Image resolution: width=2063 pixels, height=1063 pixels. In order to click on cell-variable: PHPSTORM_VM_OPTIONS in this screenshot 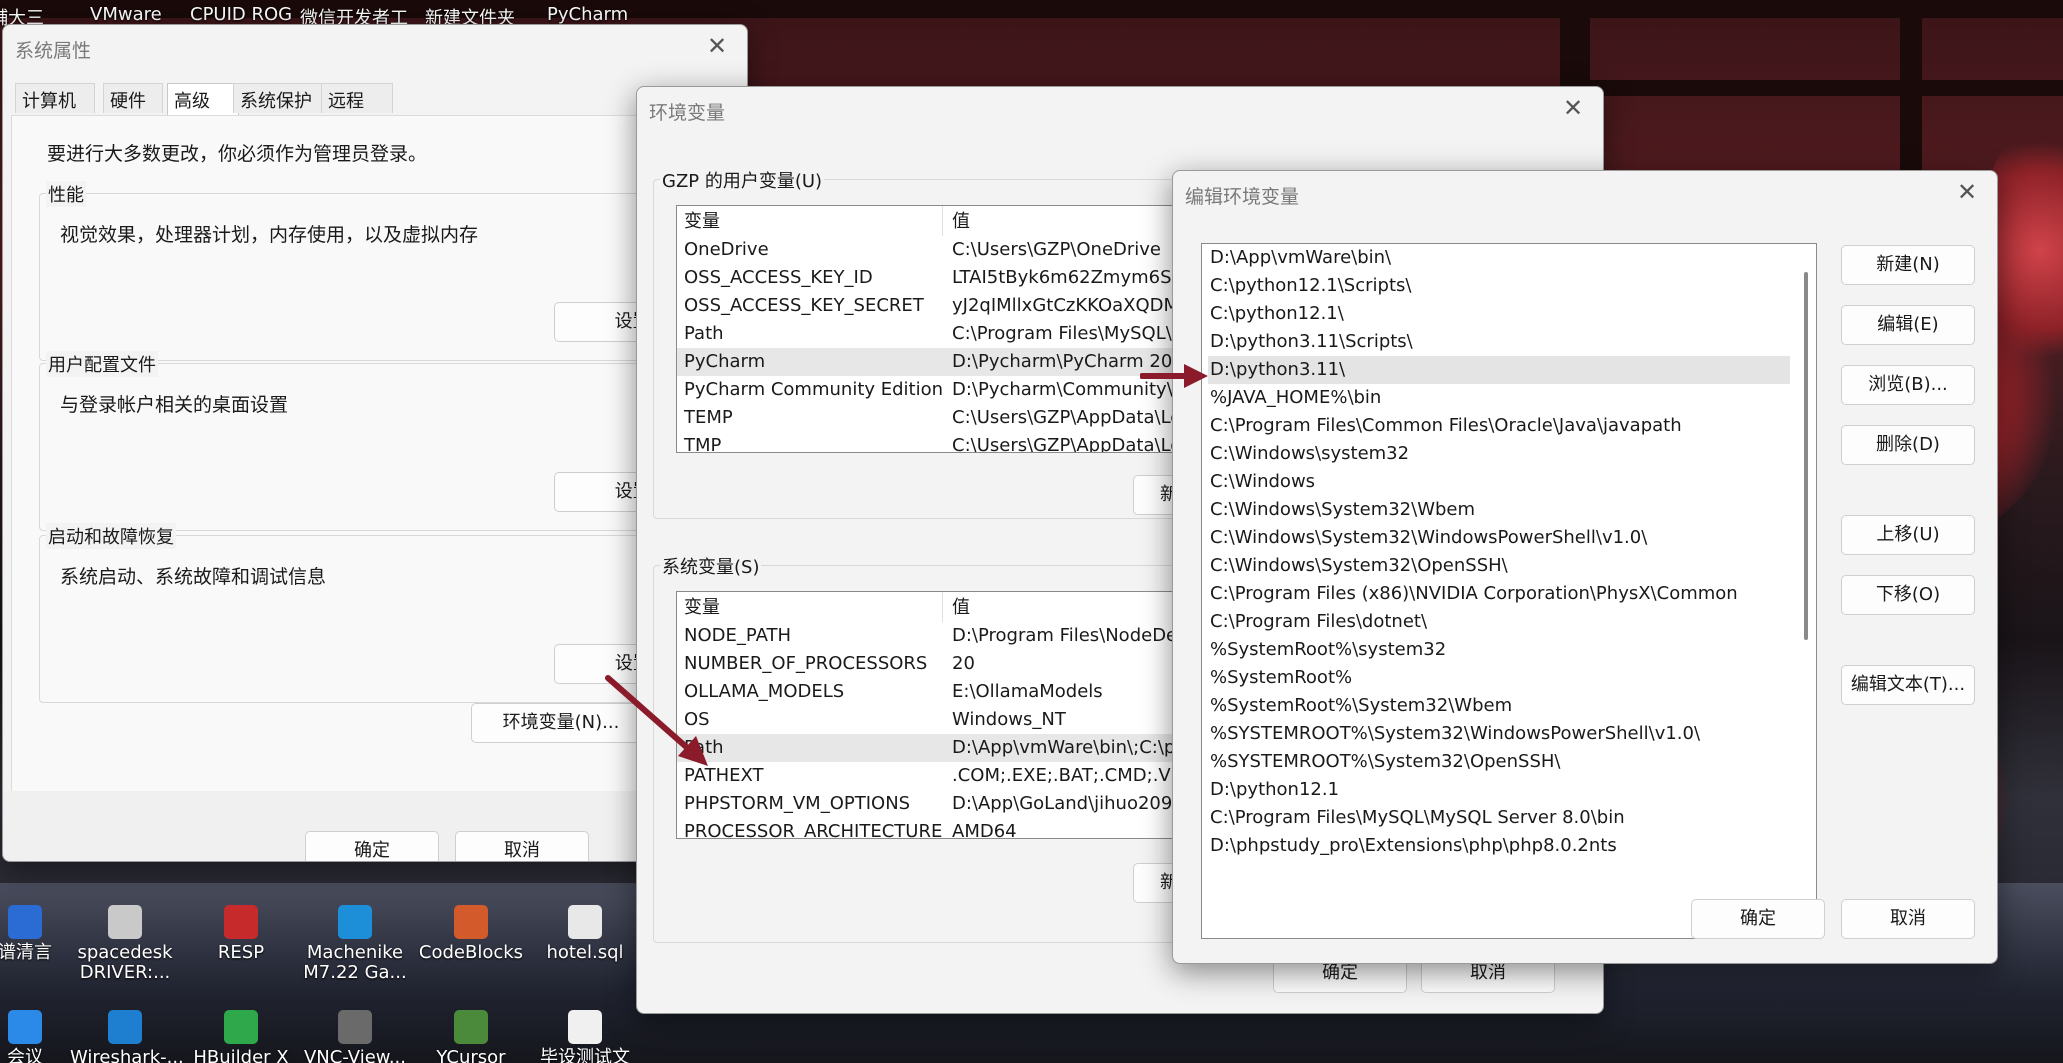, I will do `click(797, 803)`.